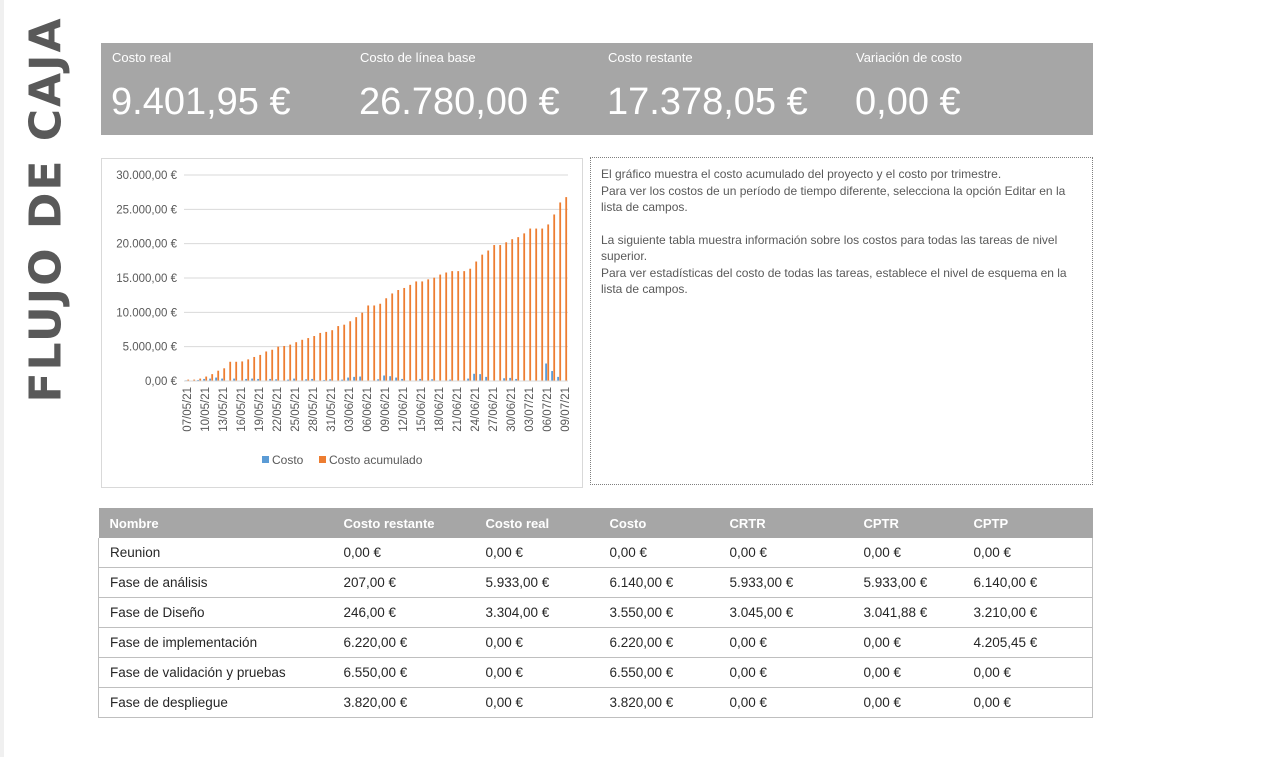 The height and width of the screenshot is (757, 1275). I want to click on column-header: CPTP, so click(1027, 523).